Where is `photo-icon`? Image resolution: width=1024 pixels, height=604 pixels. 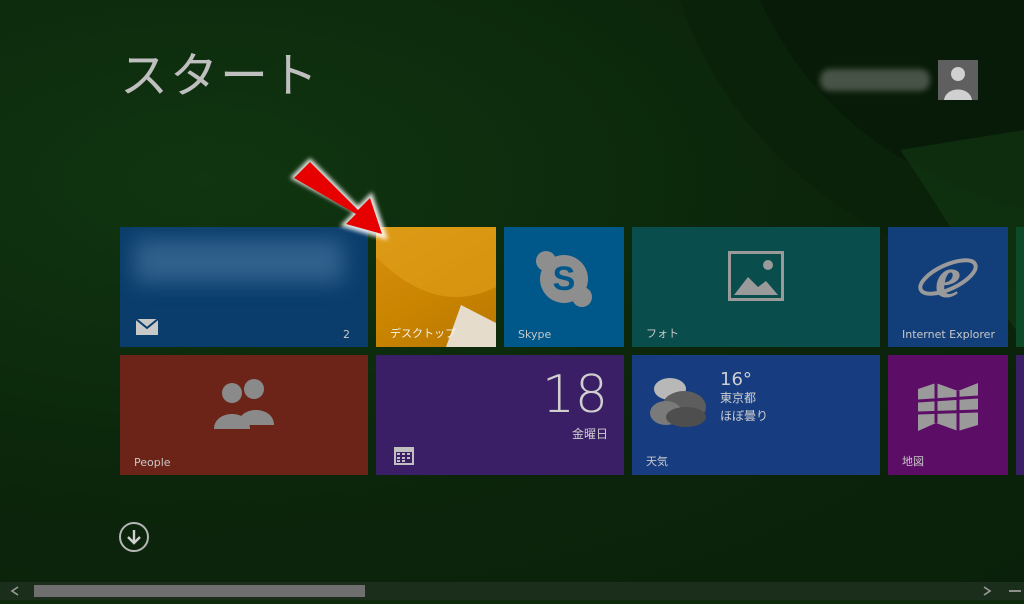
photo-icon is located at coordinates (756, 277).